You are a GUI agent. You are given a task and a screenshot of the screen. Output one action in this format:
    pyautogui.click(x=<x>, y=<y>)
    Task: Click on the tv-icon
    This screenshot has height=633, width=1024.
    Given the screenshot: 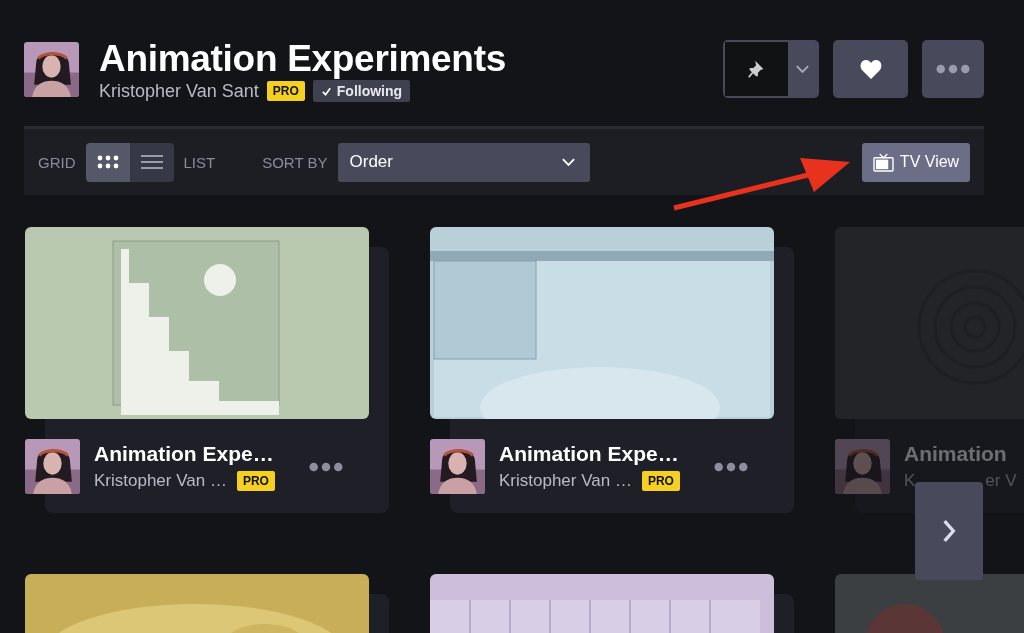 What is the action you would take?
    pyautogui.click(x=883, y=162)
    